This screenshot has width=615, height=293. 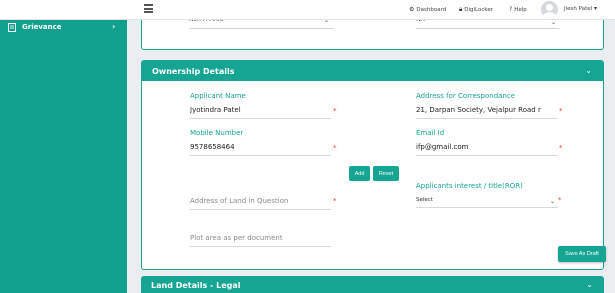 What do you see at coordinates (63, 28) in the screenshot?
I see `sidebar-item-grievance: Grievance ›` at bounding box center [63, 28].